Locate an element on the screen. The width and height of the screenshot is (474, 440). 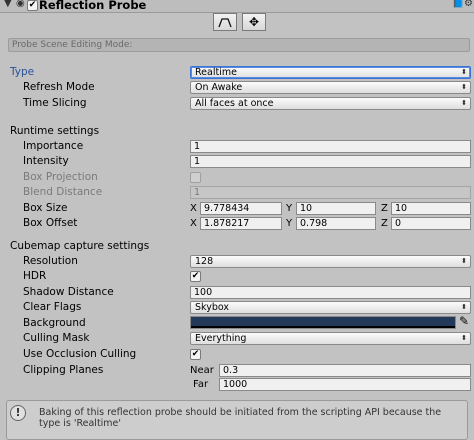
intensity-field: 1 is located at coordinates (330, 161).